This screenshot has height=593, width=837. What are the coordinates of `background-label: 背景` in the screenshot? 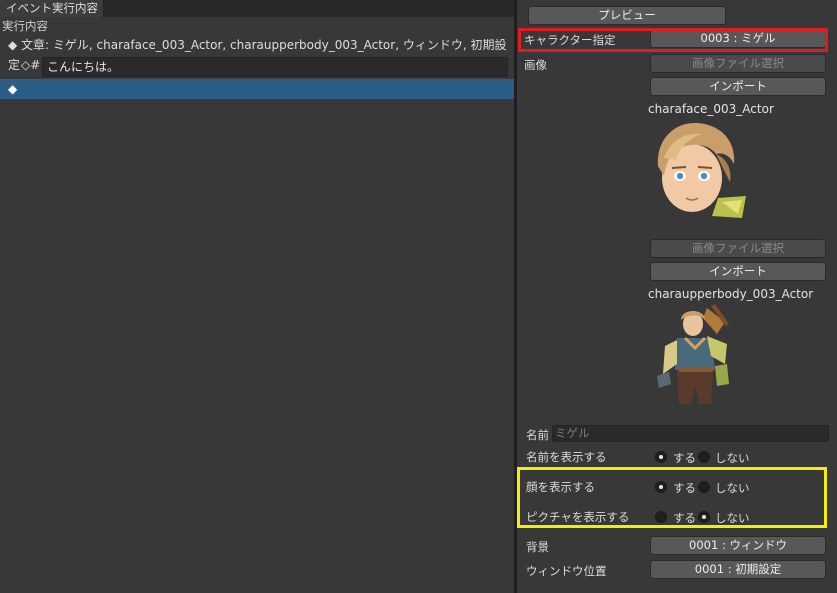 It's located at (537, 547).